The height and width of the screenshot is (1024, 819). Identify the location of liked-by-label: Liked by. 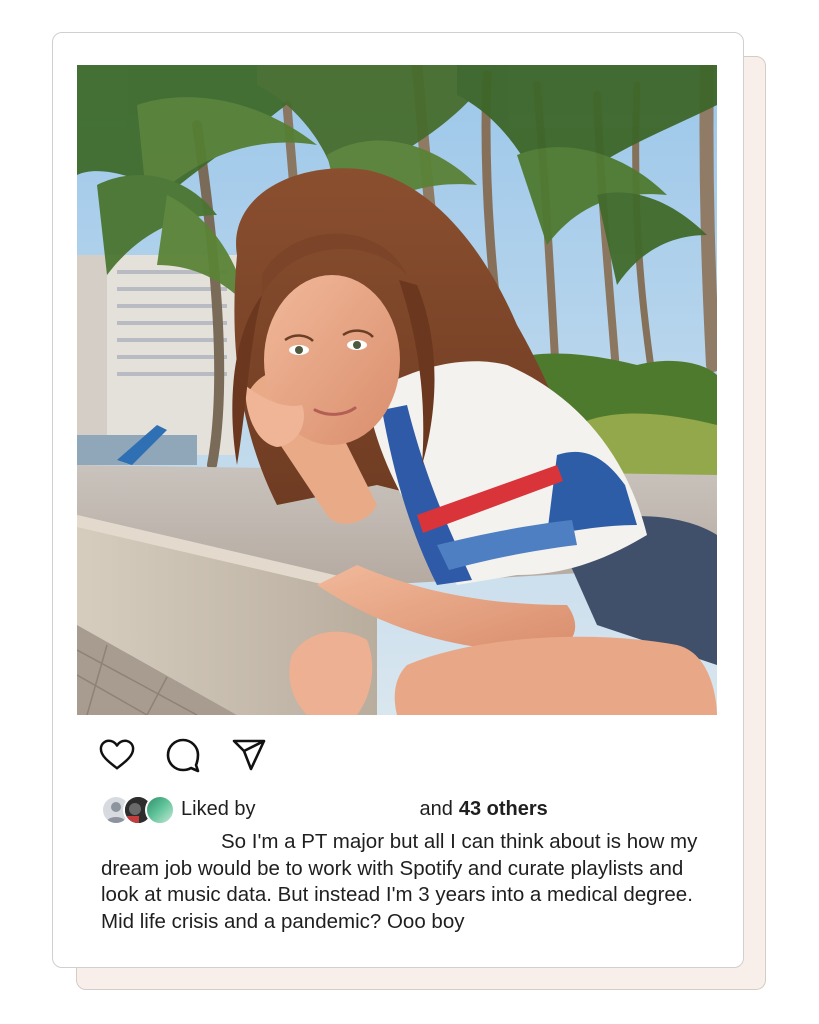
(218, 808).